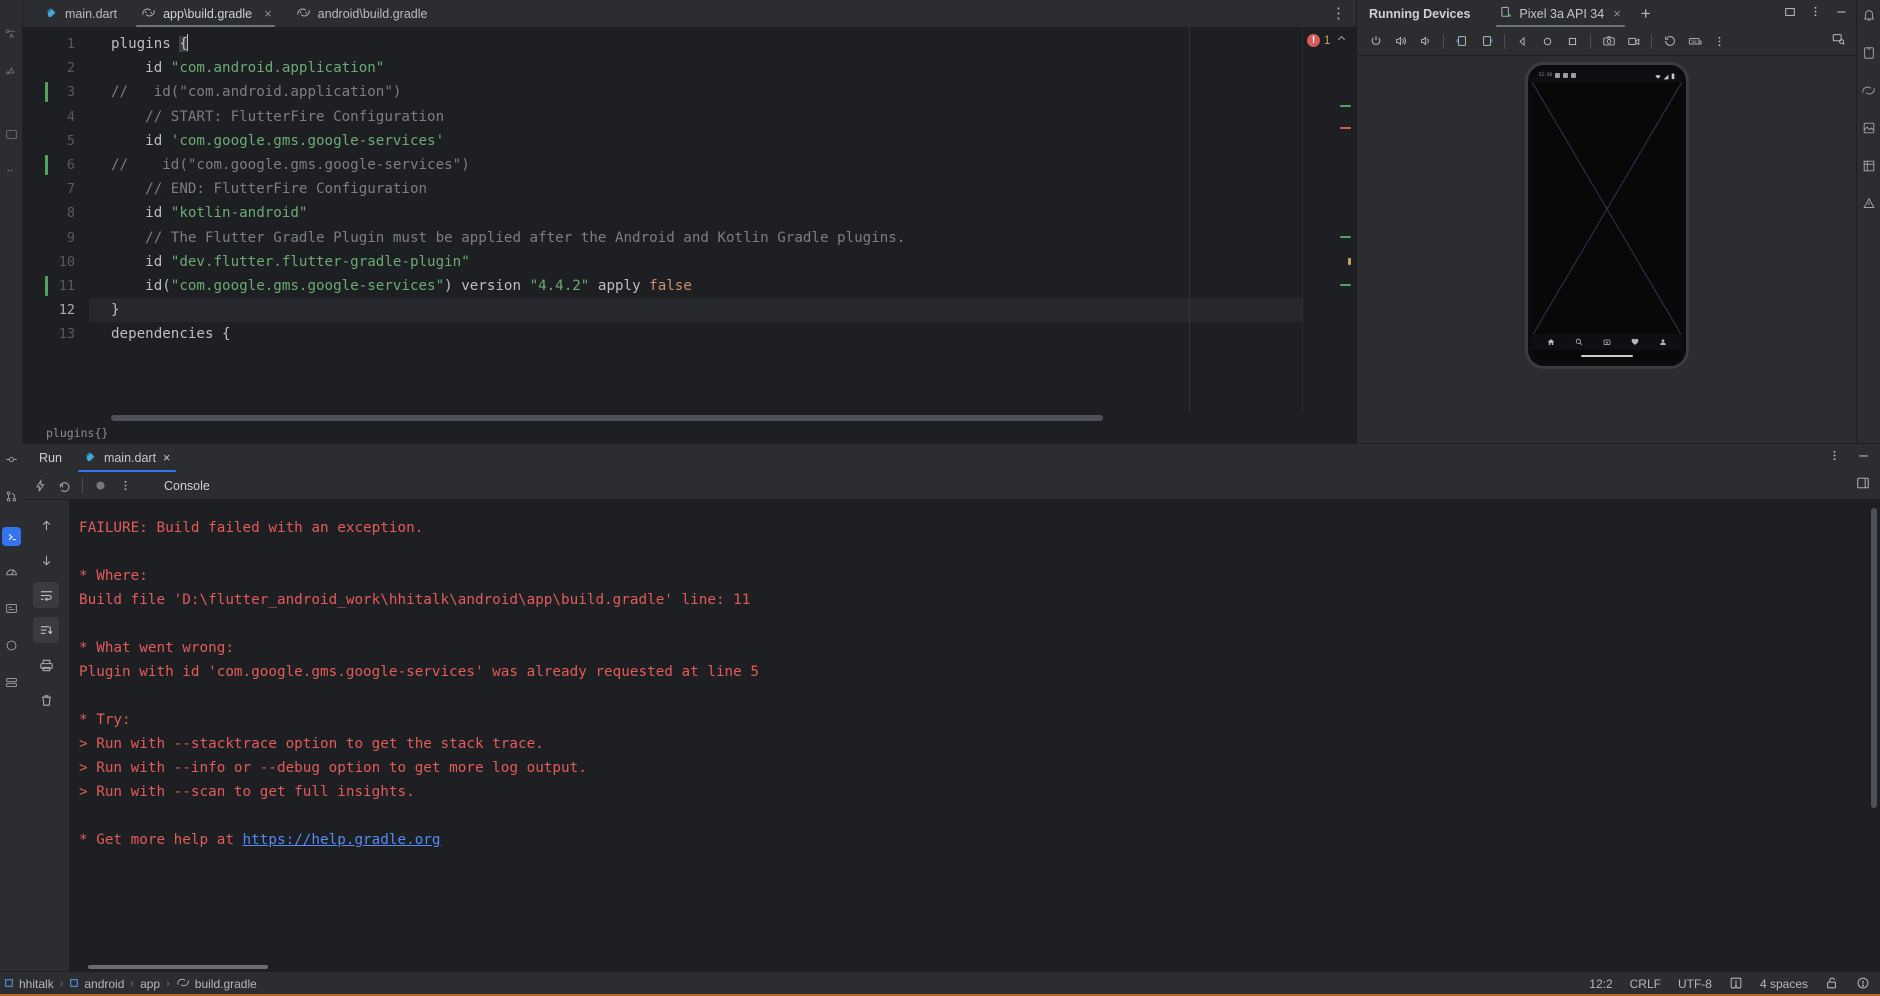 The image size is (1880, 996). What do you see at coordinates (342, 840) in the screenshot?
I see `gradle-help-link: https://help.gradle.org` at bounding box center [342, 840].